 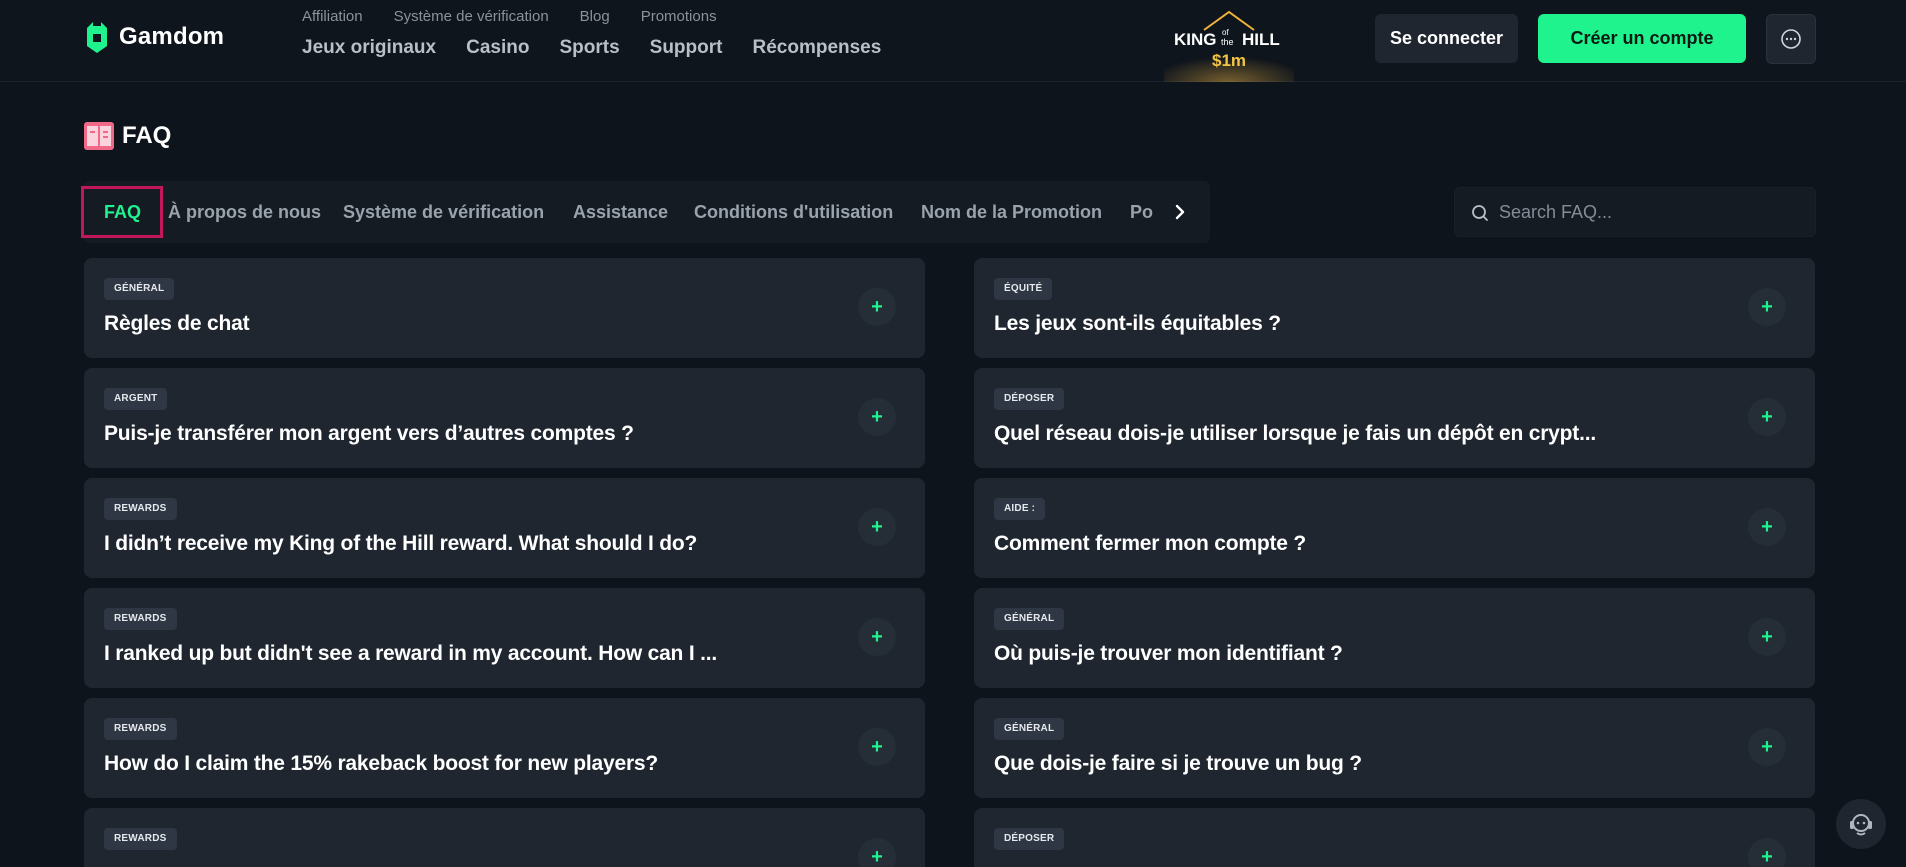 I want to click on nav-link-affiliation: Affiliation, so click(x=332, y=16).